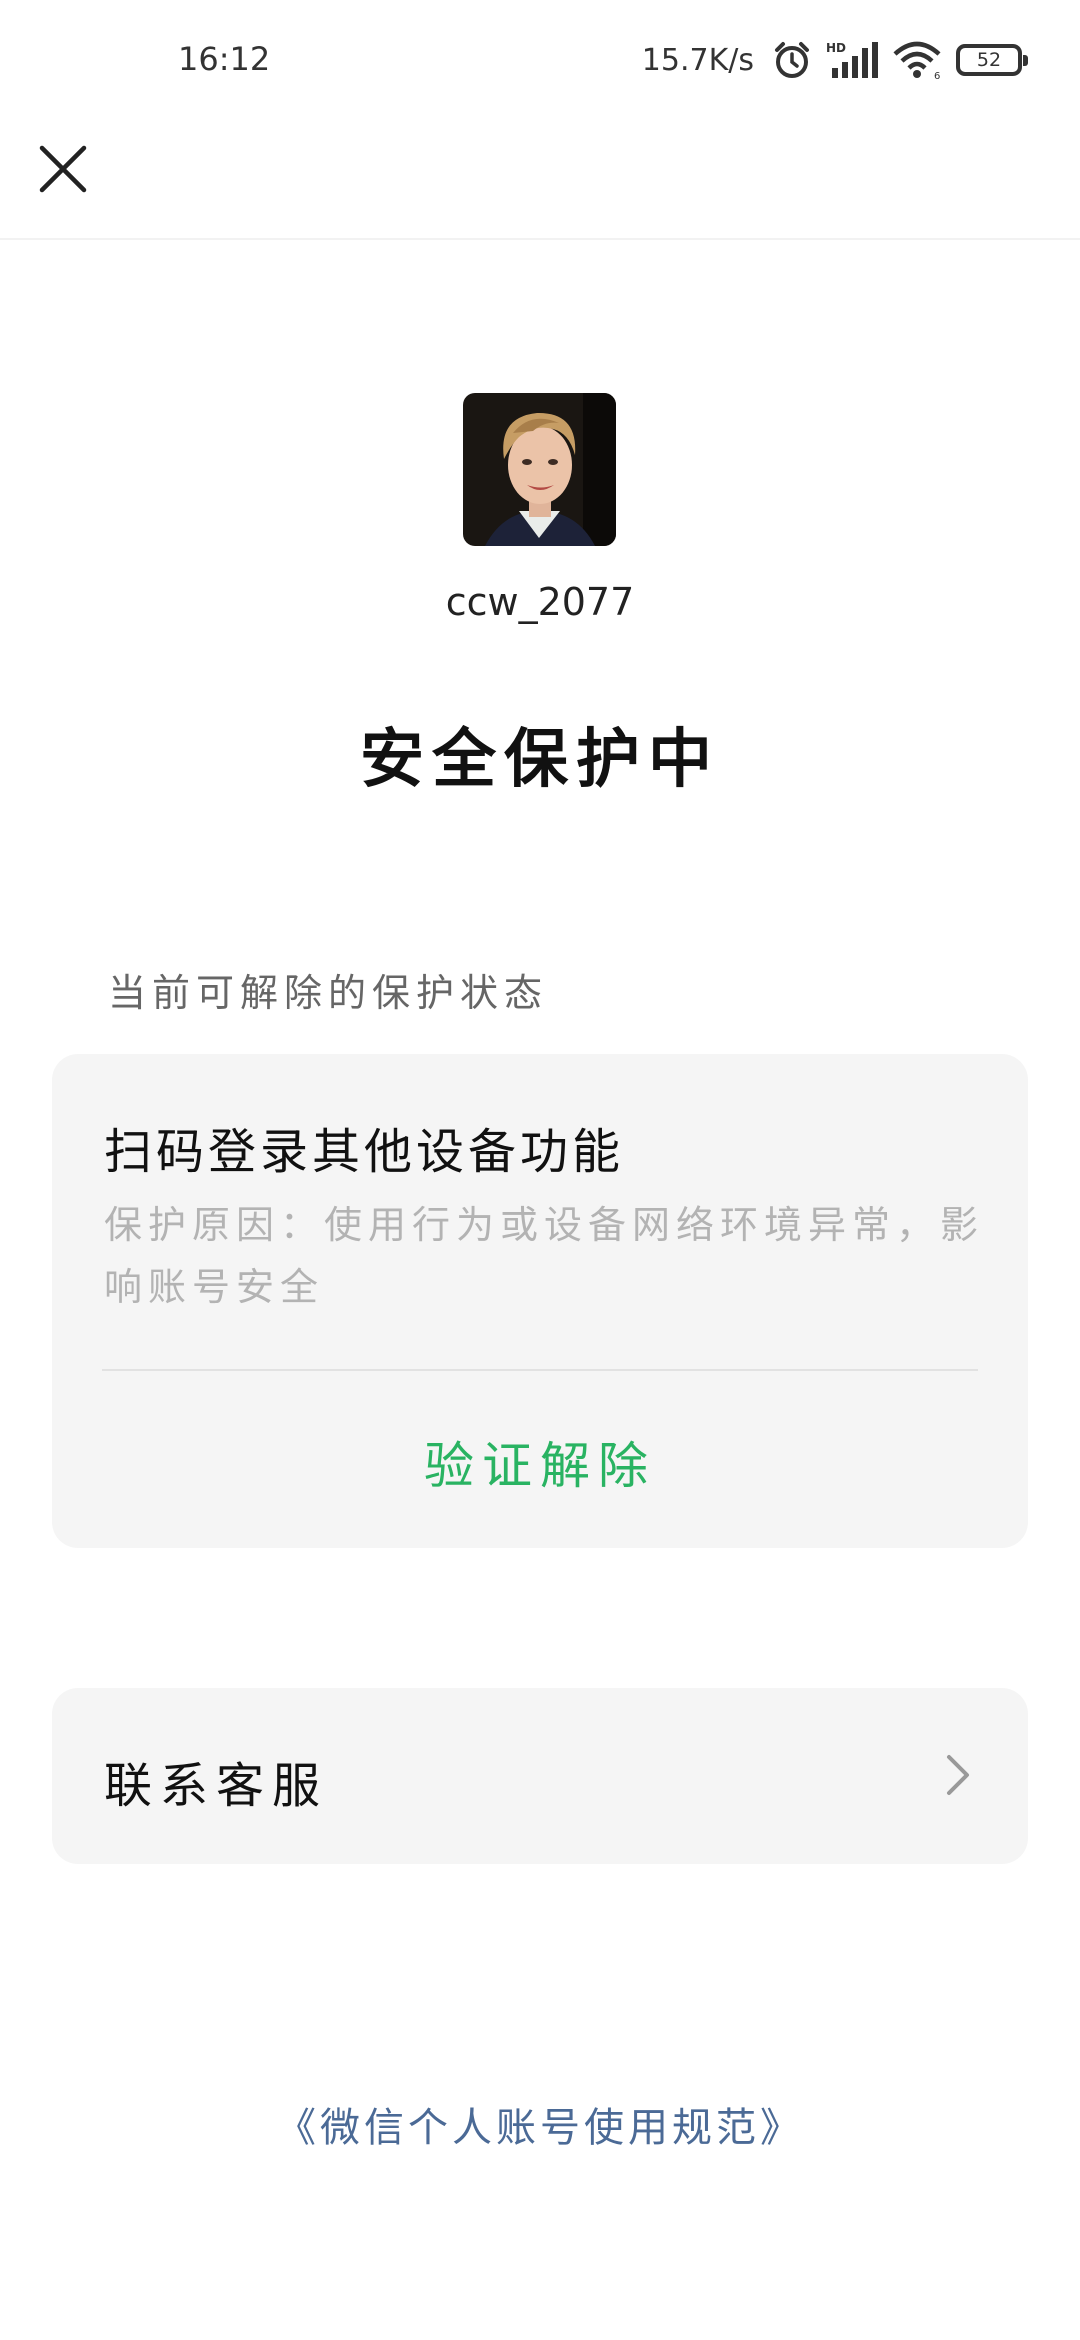  Describe the element at coordinates (544, 1256) in the screenshot. I see `protection-reason: 保护原因：使用行为或设备网络环境异常，影响账号安全` at that location.